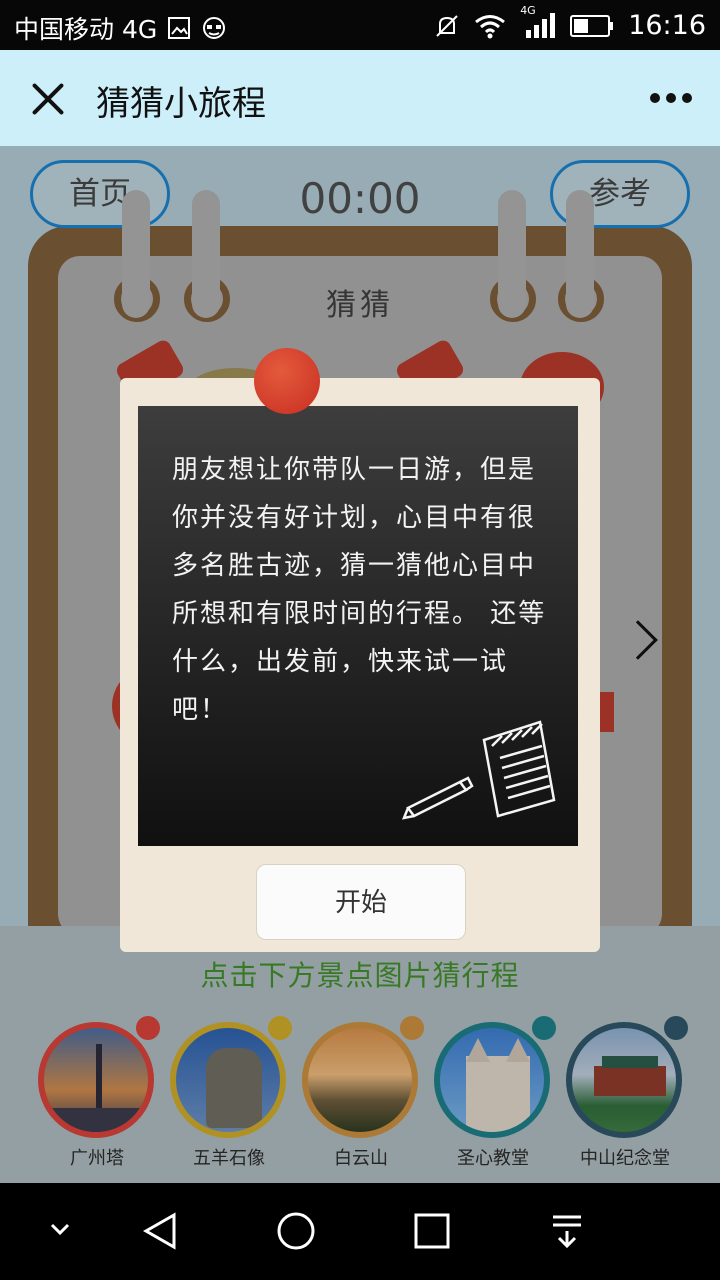  I want to click on clock: 16:16, so click(667, 25).